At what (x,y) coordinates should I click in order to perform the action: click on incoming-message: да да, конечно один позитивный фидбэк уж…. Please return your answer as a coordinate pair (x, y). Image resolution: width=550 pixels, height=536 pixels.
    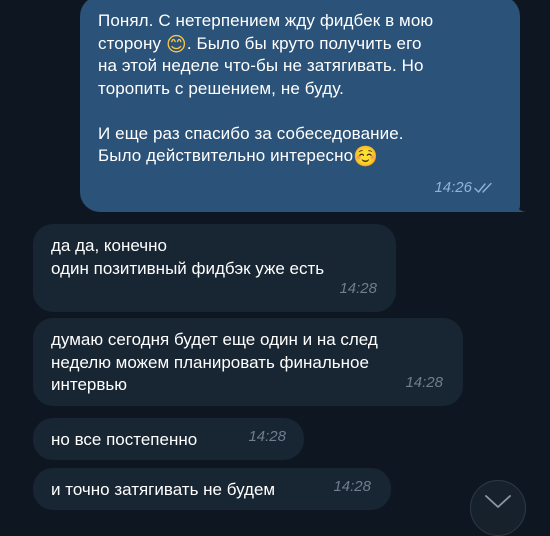
    Looking at the image, I should click on (214, 268).